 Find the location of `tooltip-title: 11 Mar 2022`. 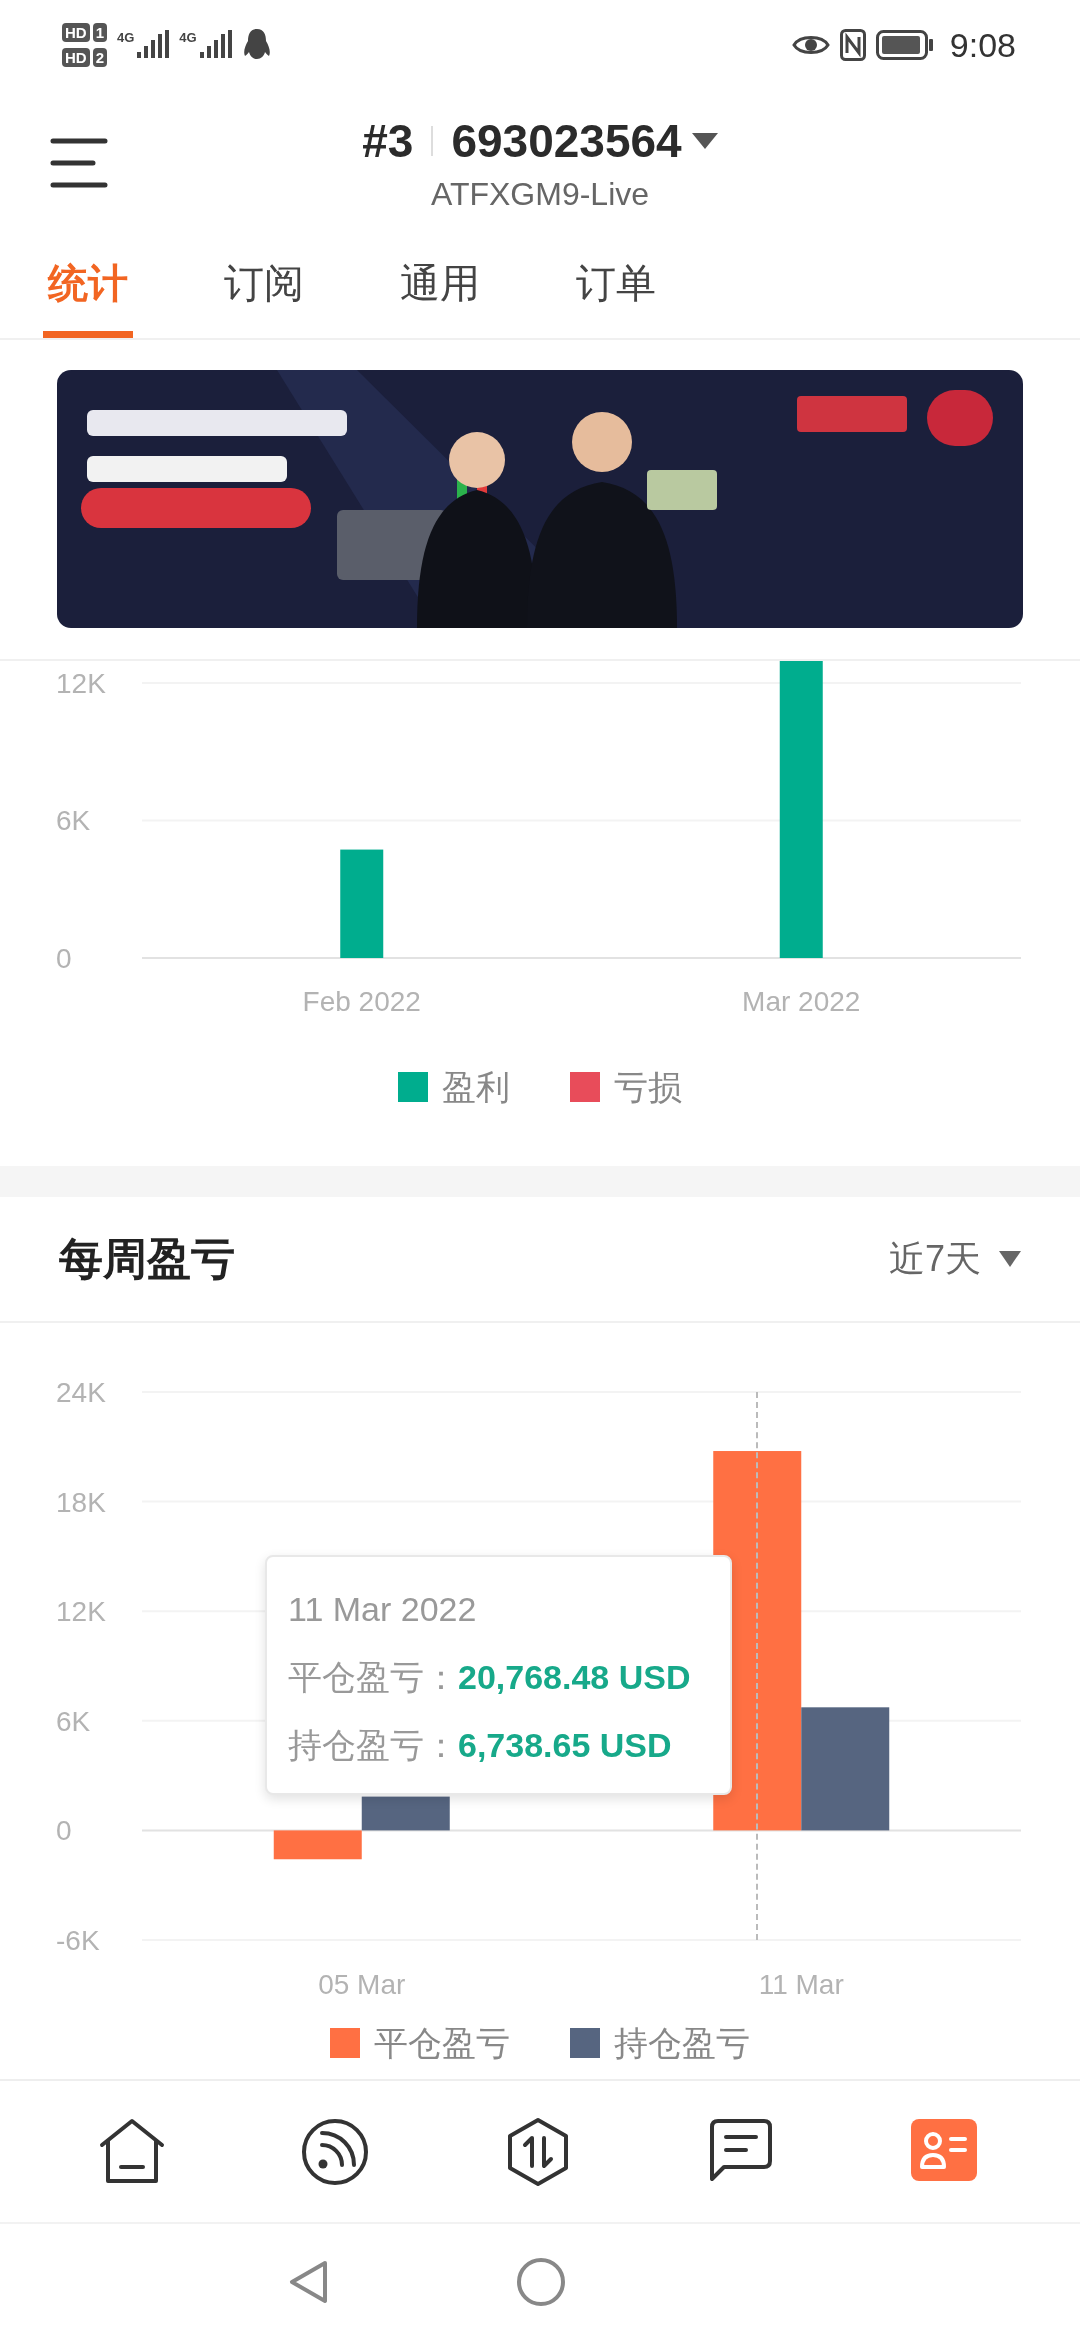

tooltip-title: 11 Mar 2022 is located at coordinates (383, 1609).